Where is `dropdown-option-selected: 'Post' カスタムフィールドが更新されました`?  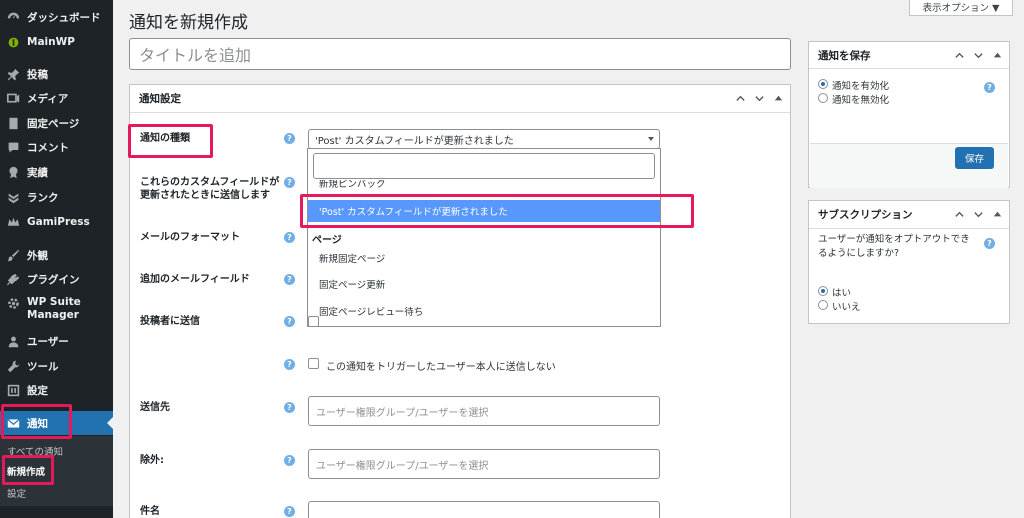
dropdown-option-selected: 'Post' カスタムフィールドが更新されました is located at coordinates (484, 211).